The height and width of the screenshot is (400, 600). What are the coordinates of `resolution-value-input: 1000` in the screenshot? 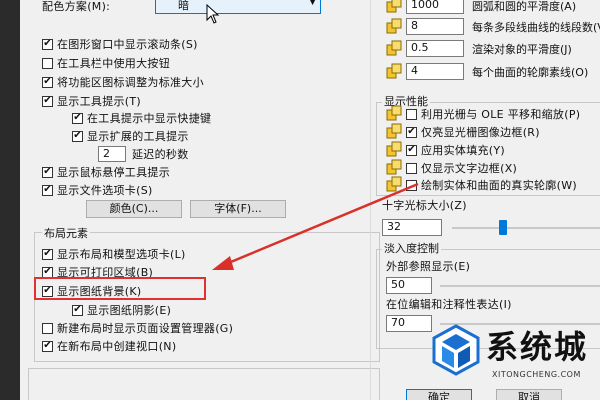 It's located at (435, 7).